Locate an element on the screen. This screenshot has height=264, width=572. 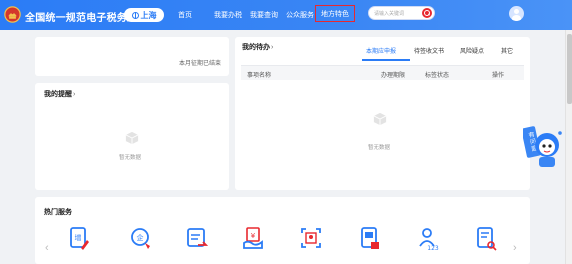
nav-local-features: 地方特色 is located at coordinates (335, 13).